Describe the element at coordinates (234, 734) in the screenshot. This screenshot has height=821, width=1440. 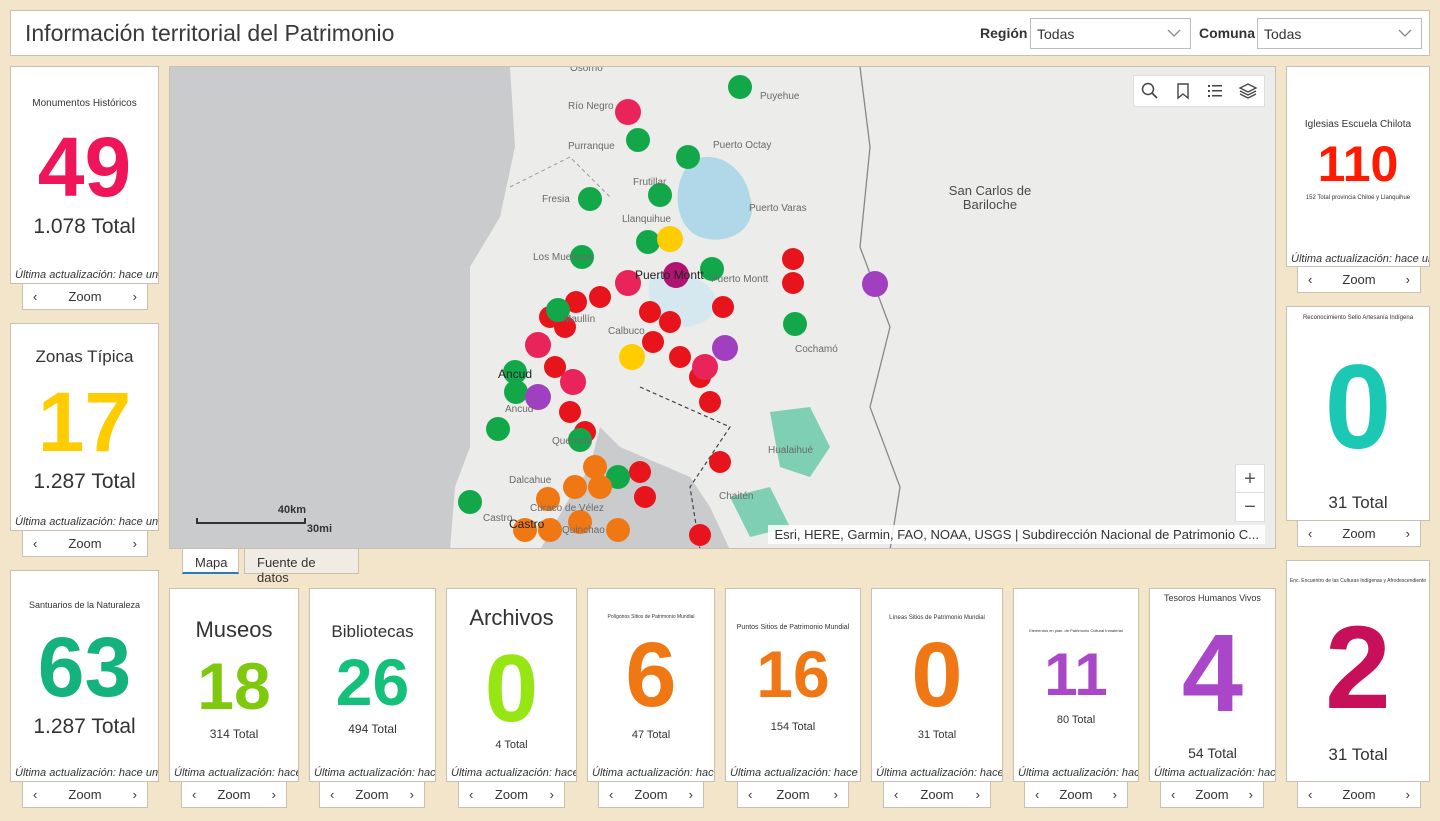
I see `card-total: 314 Total` at that location.